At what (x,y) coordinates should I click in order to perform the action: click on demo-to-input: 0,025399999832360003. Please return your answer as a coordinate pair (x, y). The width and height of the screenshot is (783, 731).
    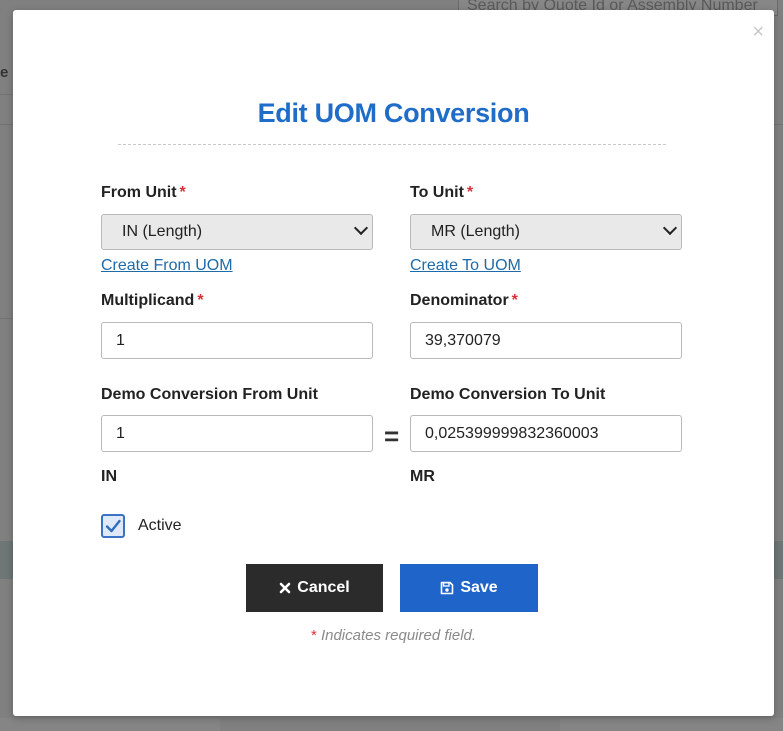
    Looking at the image, I should click on (546, 433).